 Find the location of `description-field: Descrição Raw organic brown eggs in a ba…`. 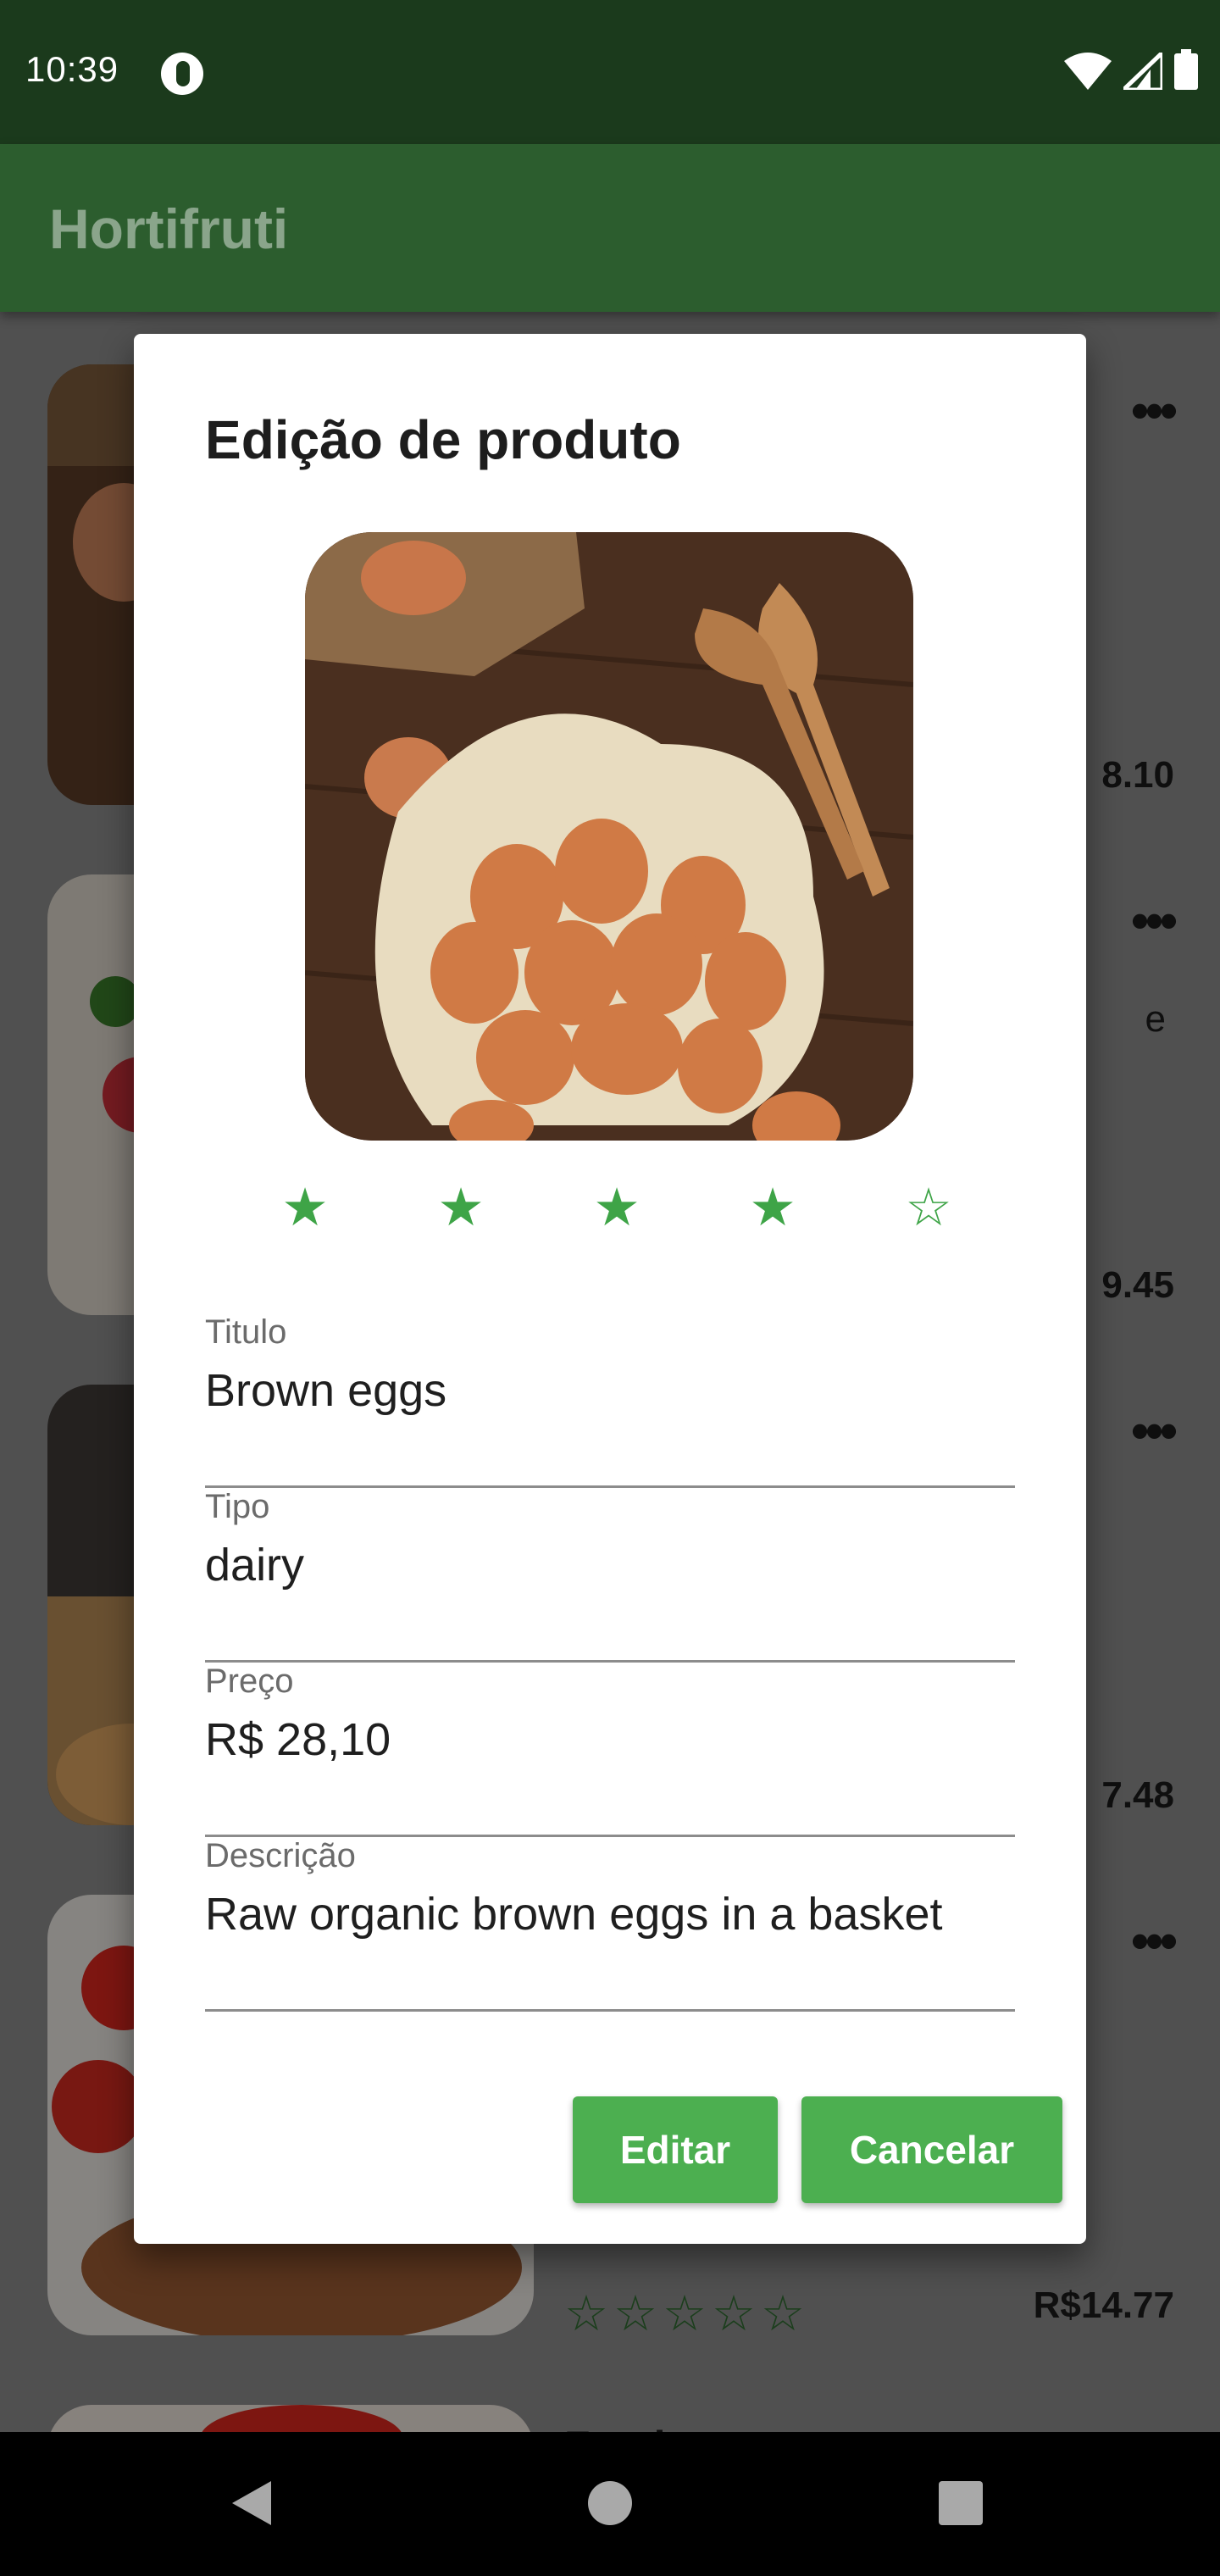

description-field: Descrição Raw organic brown eggs in a ba… is located at coordinates (610, 1924).